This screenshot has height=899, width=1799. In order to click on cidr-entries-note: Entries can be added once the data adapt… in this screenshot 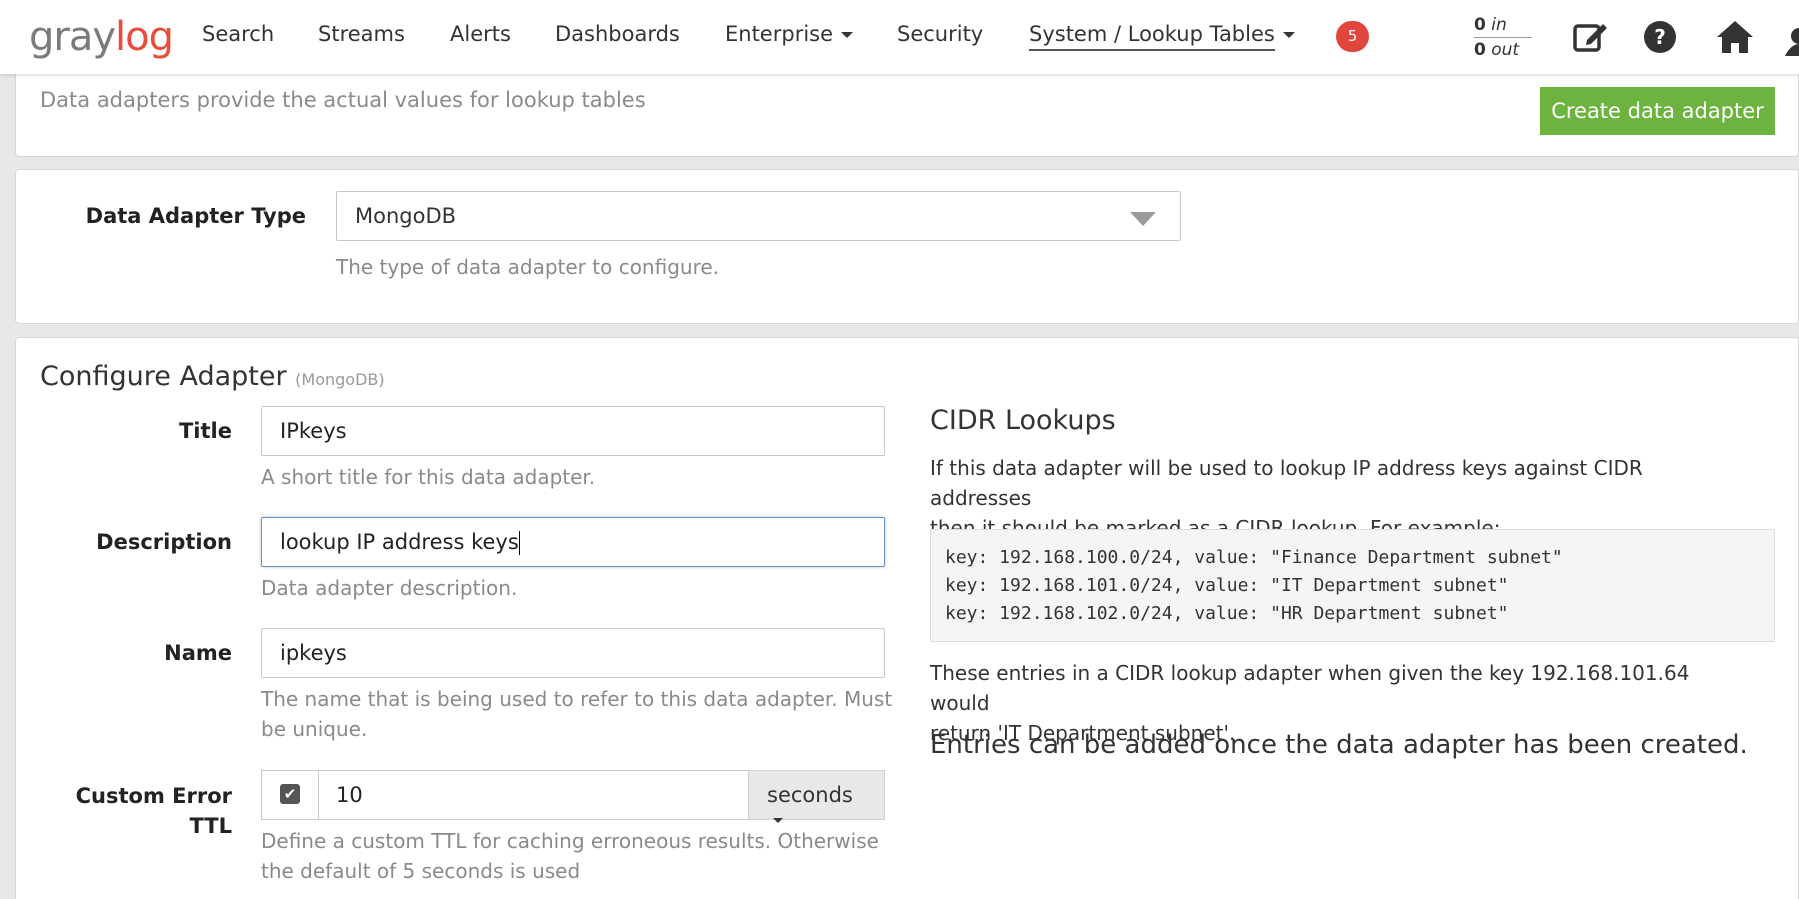, I will do `click(1339, 745)`.